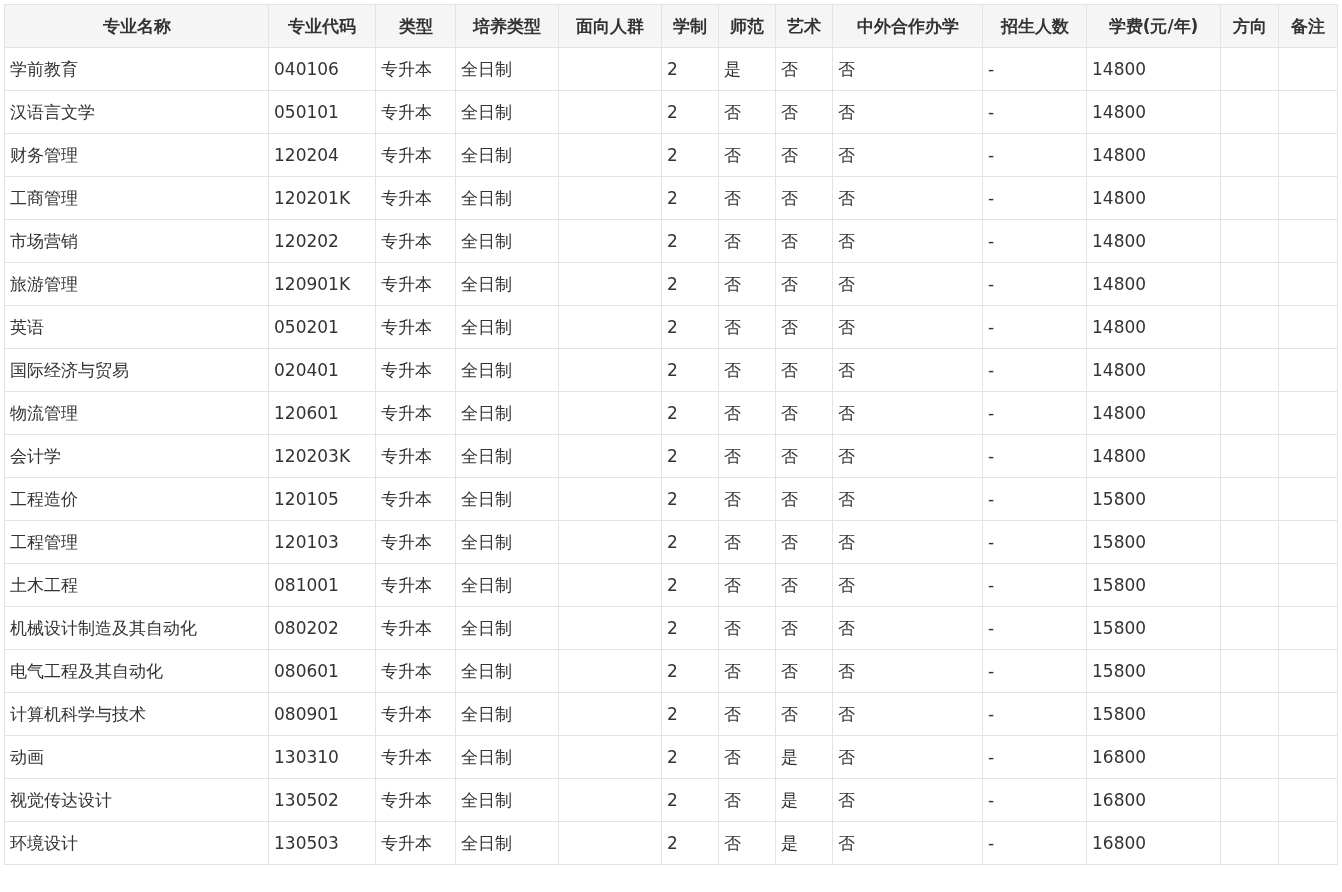 The height and width of the screenshot is (892, 1342). What do you see at coordinates (136, 714) in the screenshot?
I see `table-cell: 计算机科学与技术` at bounding box center [136, 714].